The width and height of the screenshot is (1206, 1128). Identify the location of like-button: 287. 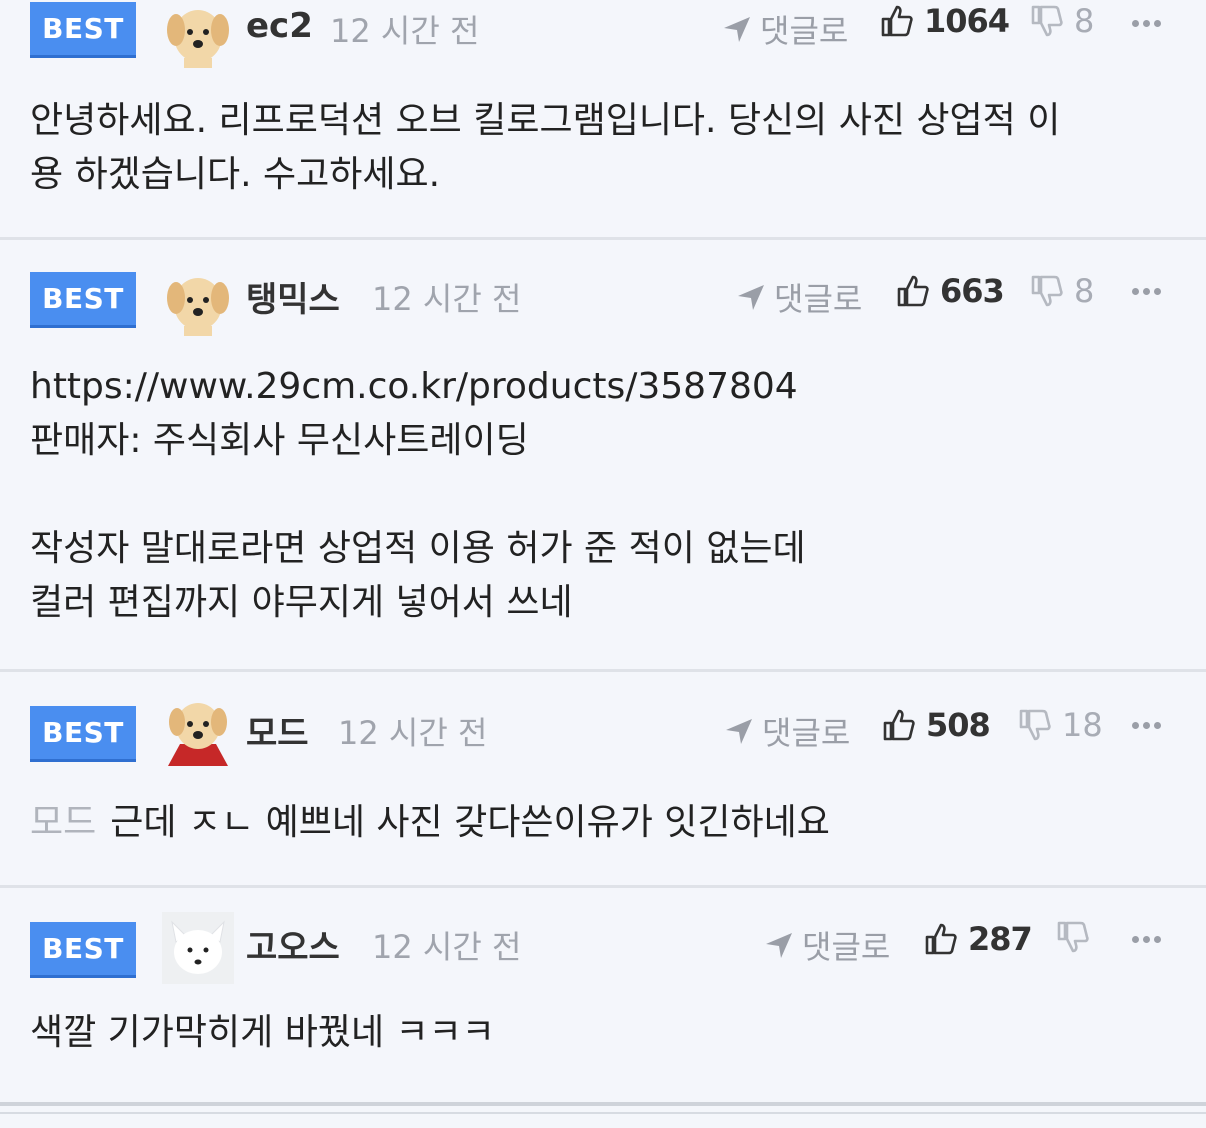
(978, 939).